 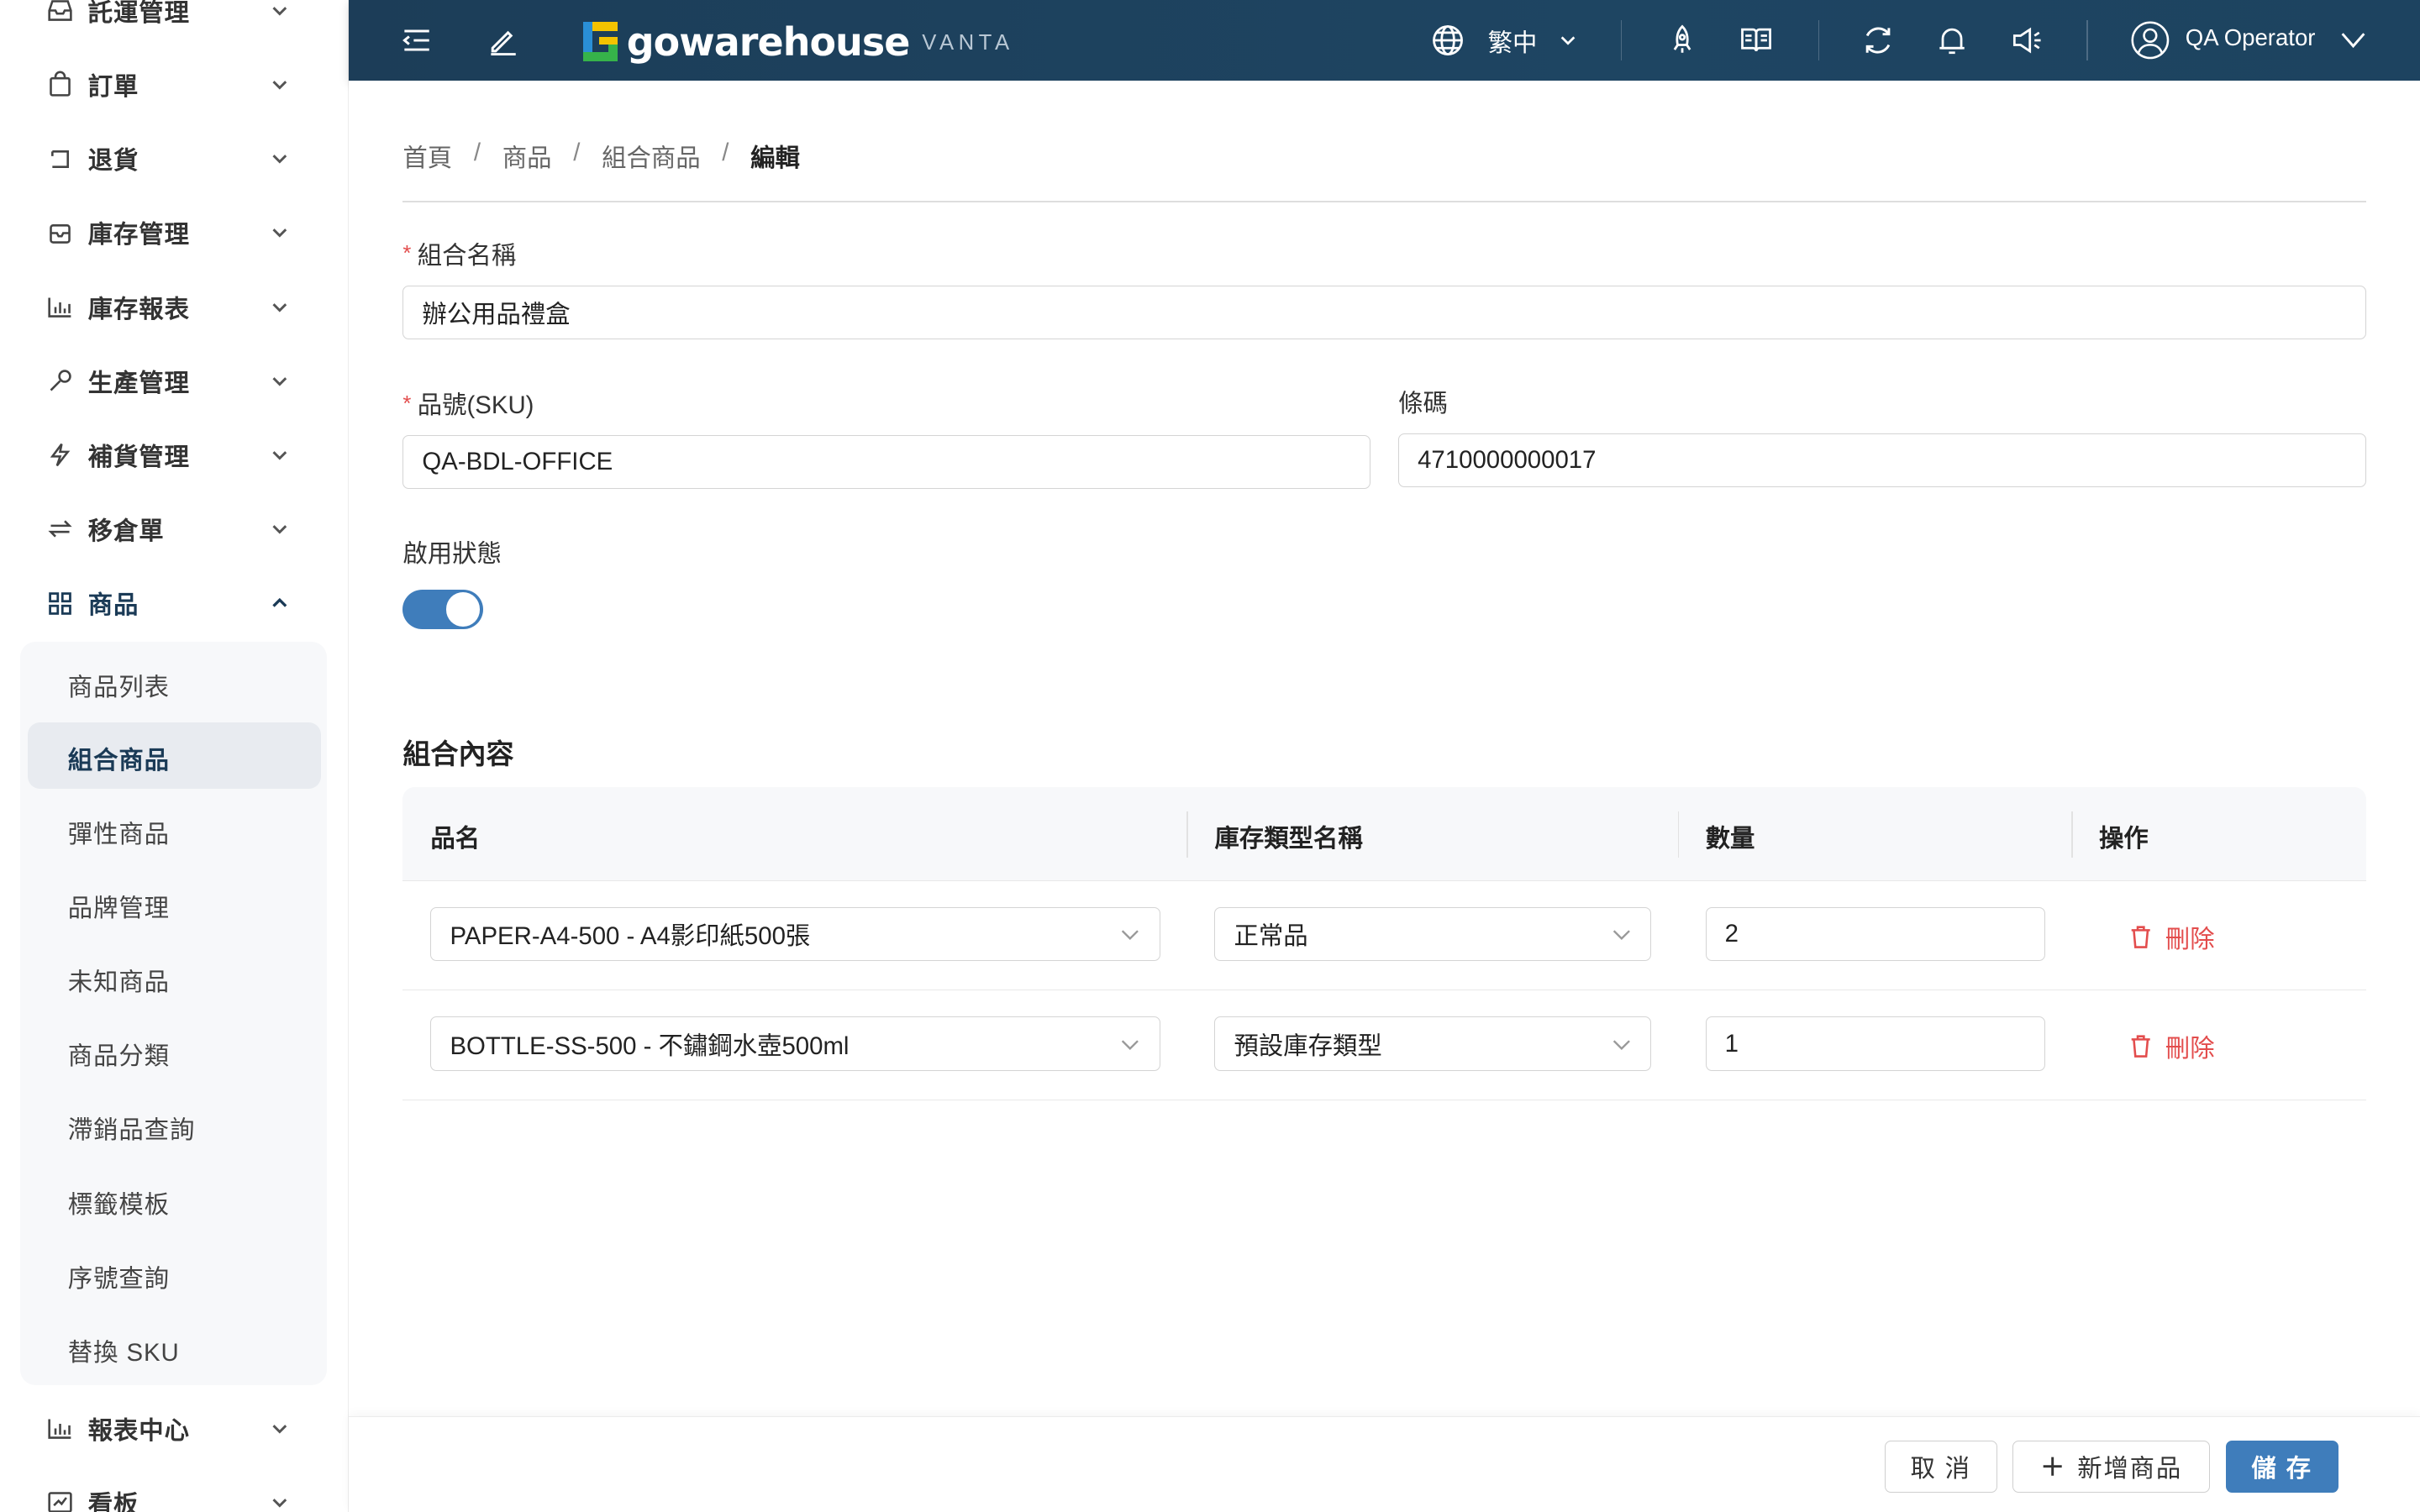 I want to click on breadcrumb-bundles: 組合商品, so click(x=651, y=156).